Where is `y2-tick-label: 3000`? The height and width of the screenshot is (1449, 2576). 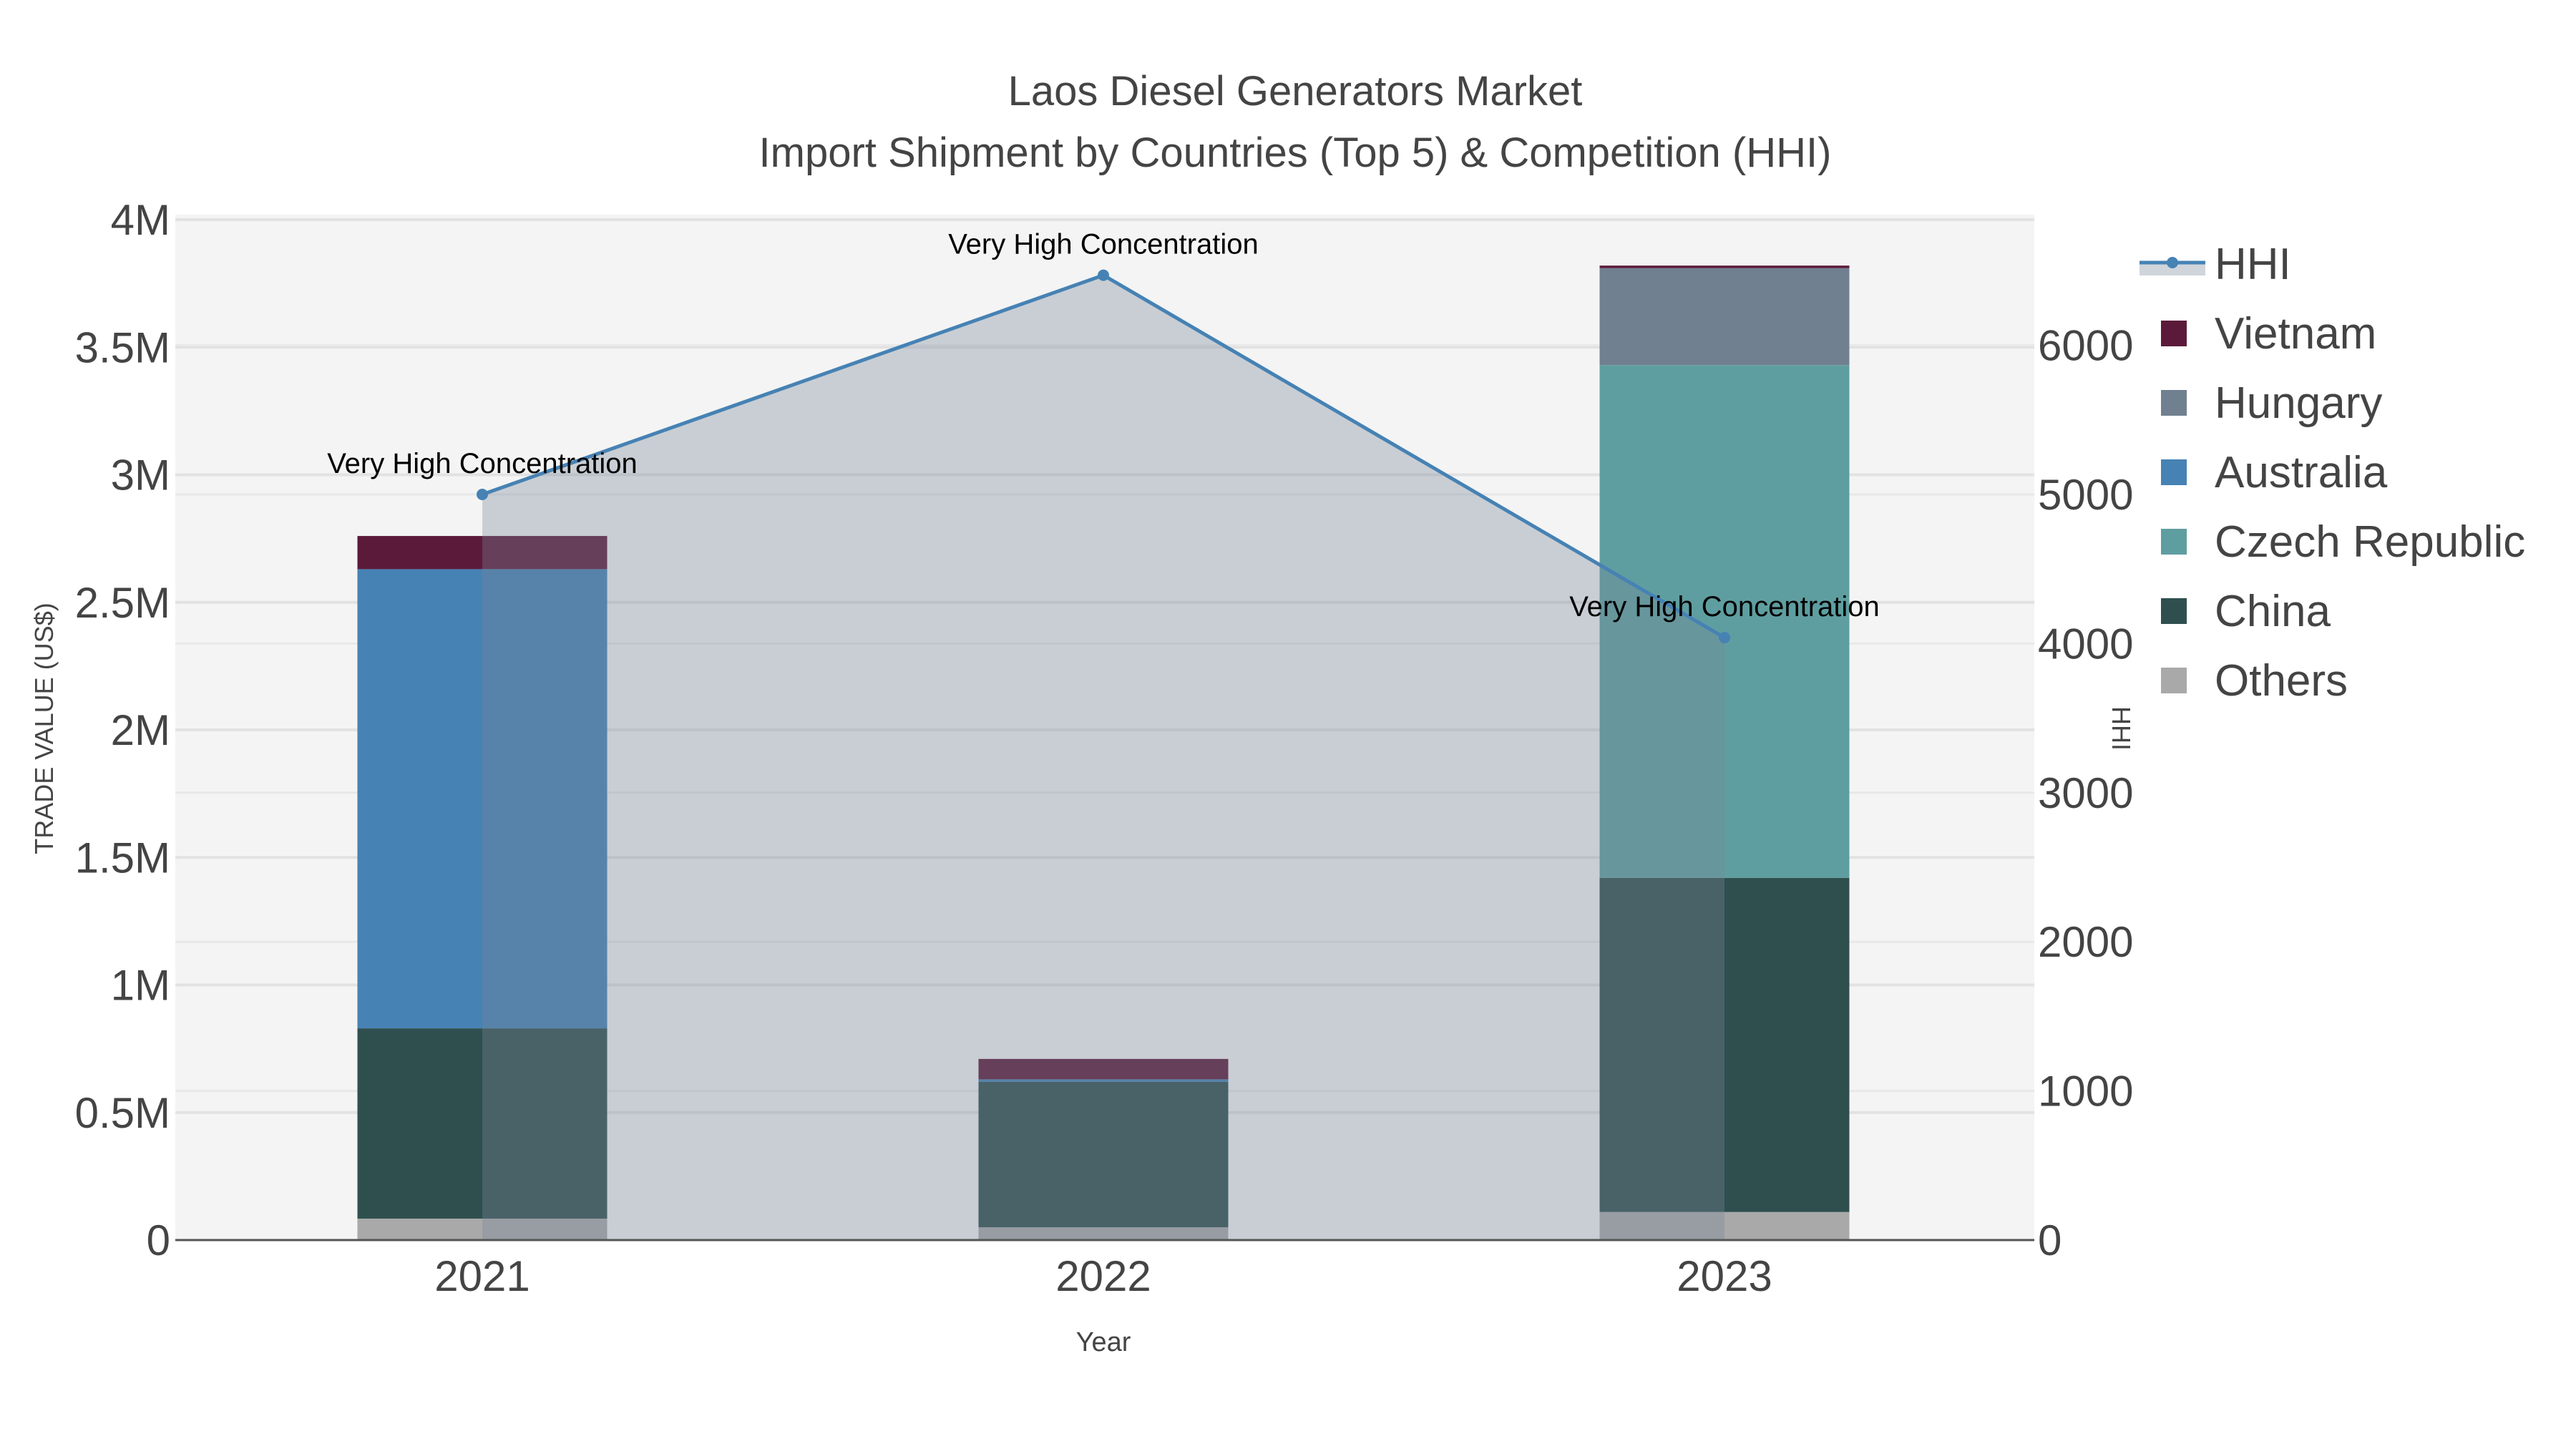
y2-tick-label: 3000 is located at coordinates (2085, 793).